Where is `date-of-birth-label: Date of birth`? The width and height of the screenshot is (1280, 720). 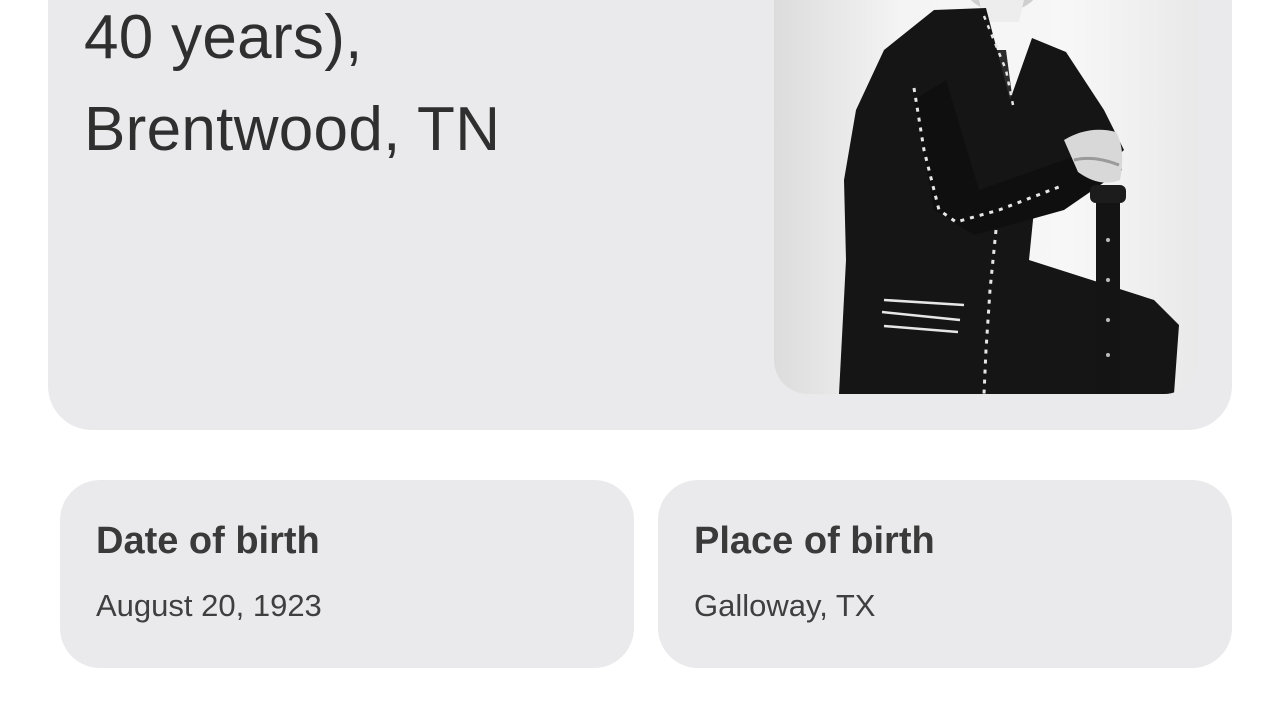 date-of-birth-label: Date of birth is located at coordinates (208, 541).